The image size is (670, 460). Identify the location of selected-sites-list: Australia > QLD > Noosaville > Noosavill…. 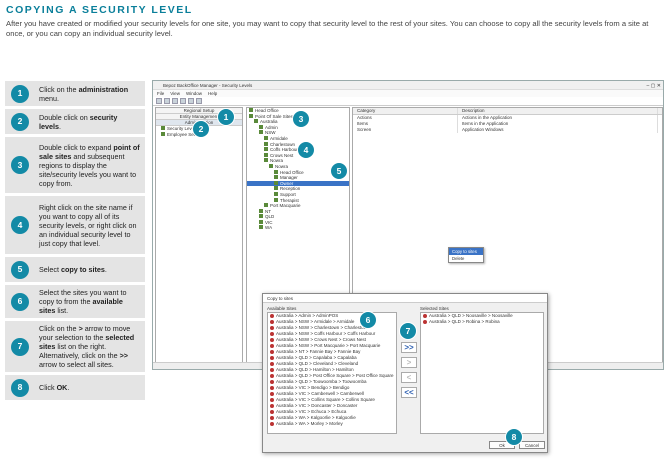
(482, 373).